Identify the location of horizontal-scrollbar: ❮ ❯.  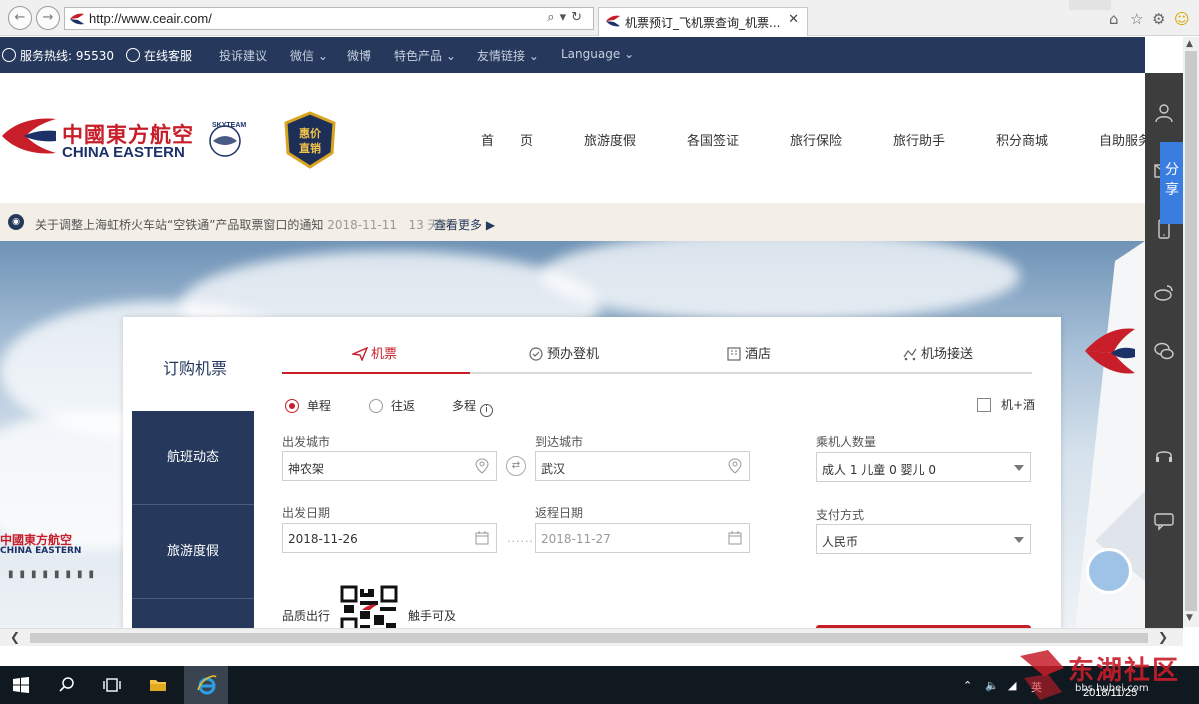
(591, 637).